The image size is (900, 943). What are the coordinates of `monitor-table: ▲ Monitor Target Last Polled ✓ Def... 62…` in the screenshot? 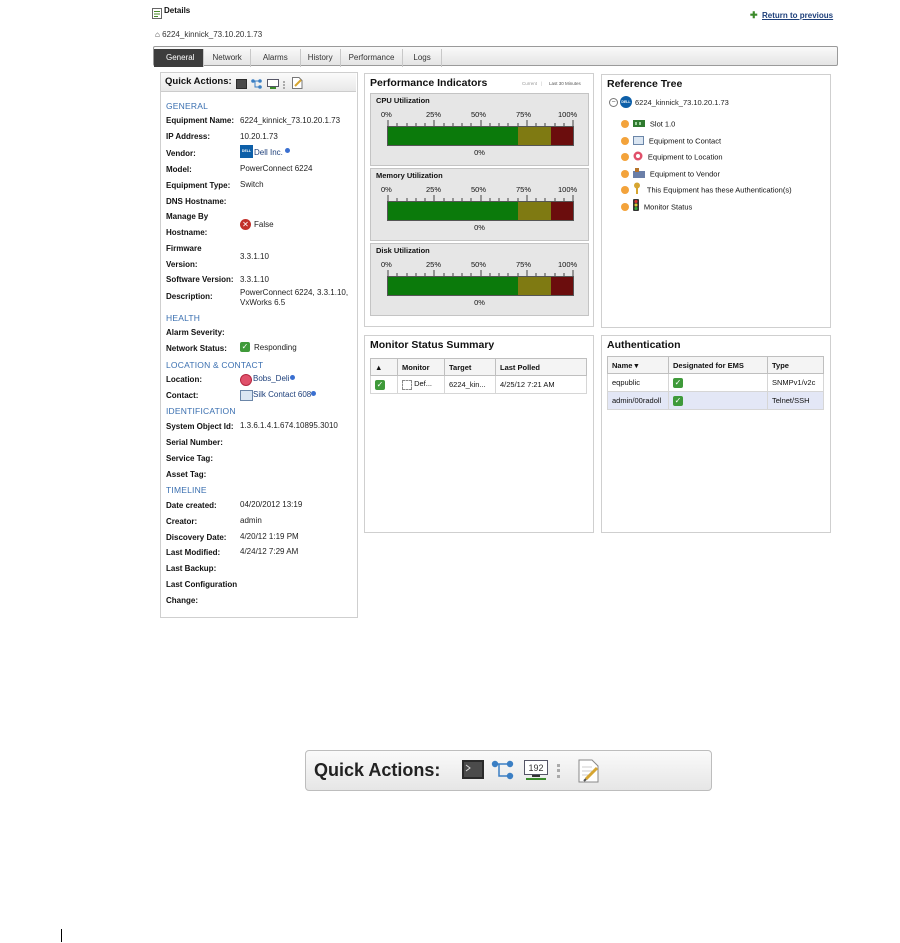 It's located at (478, 376).